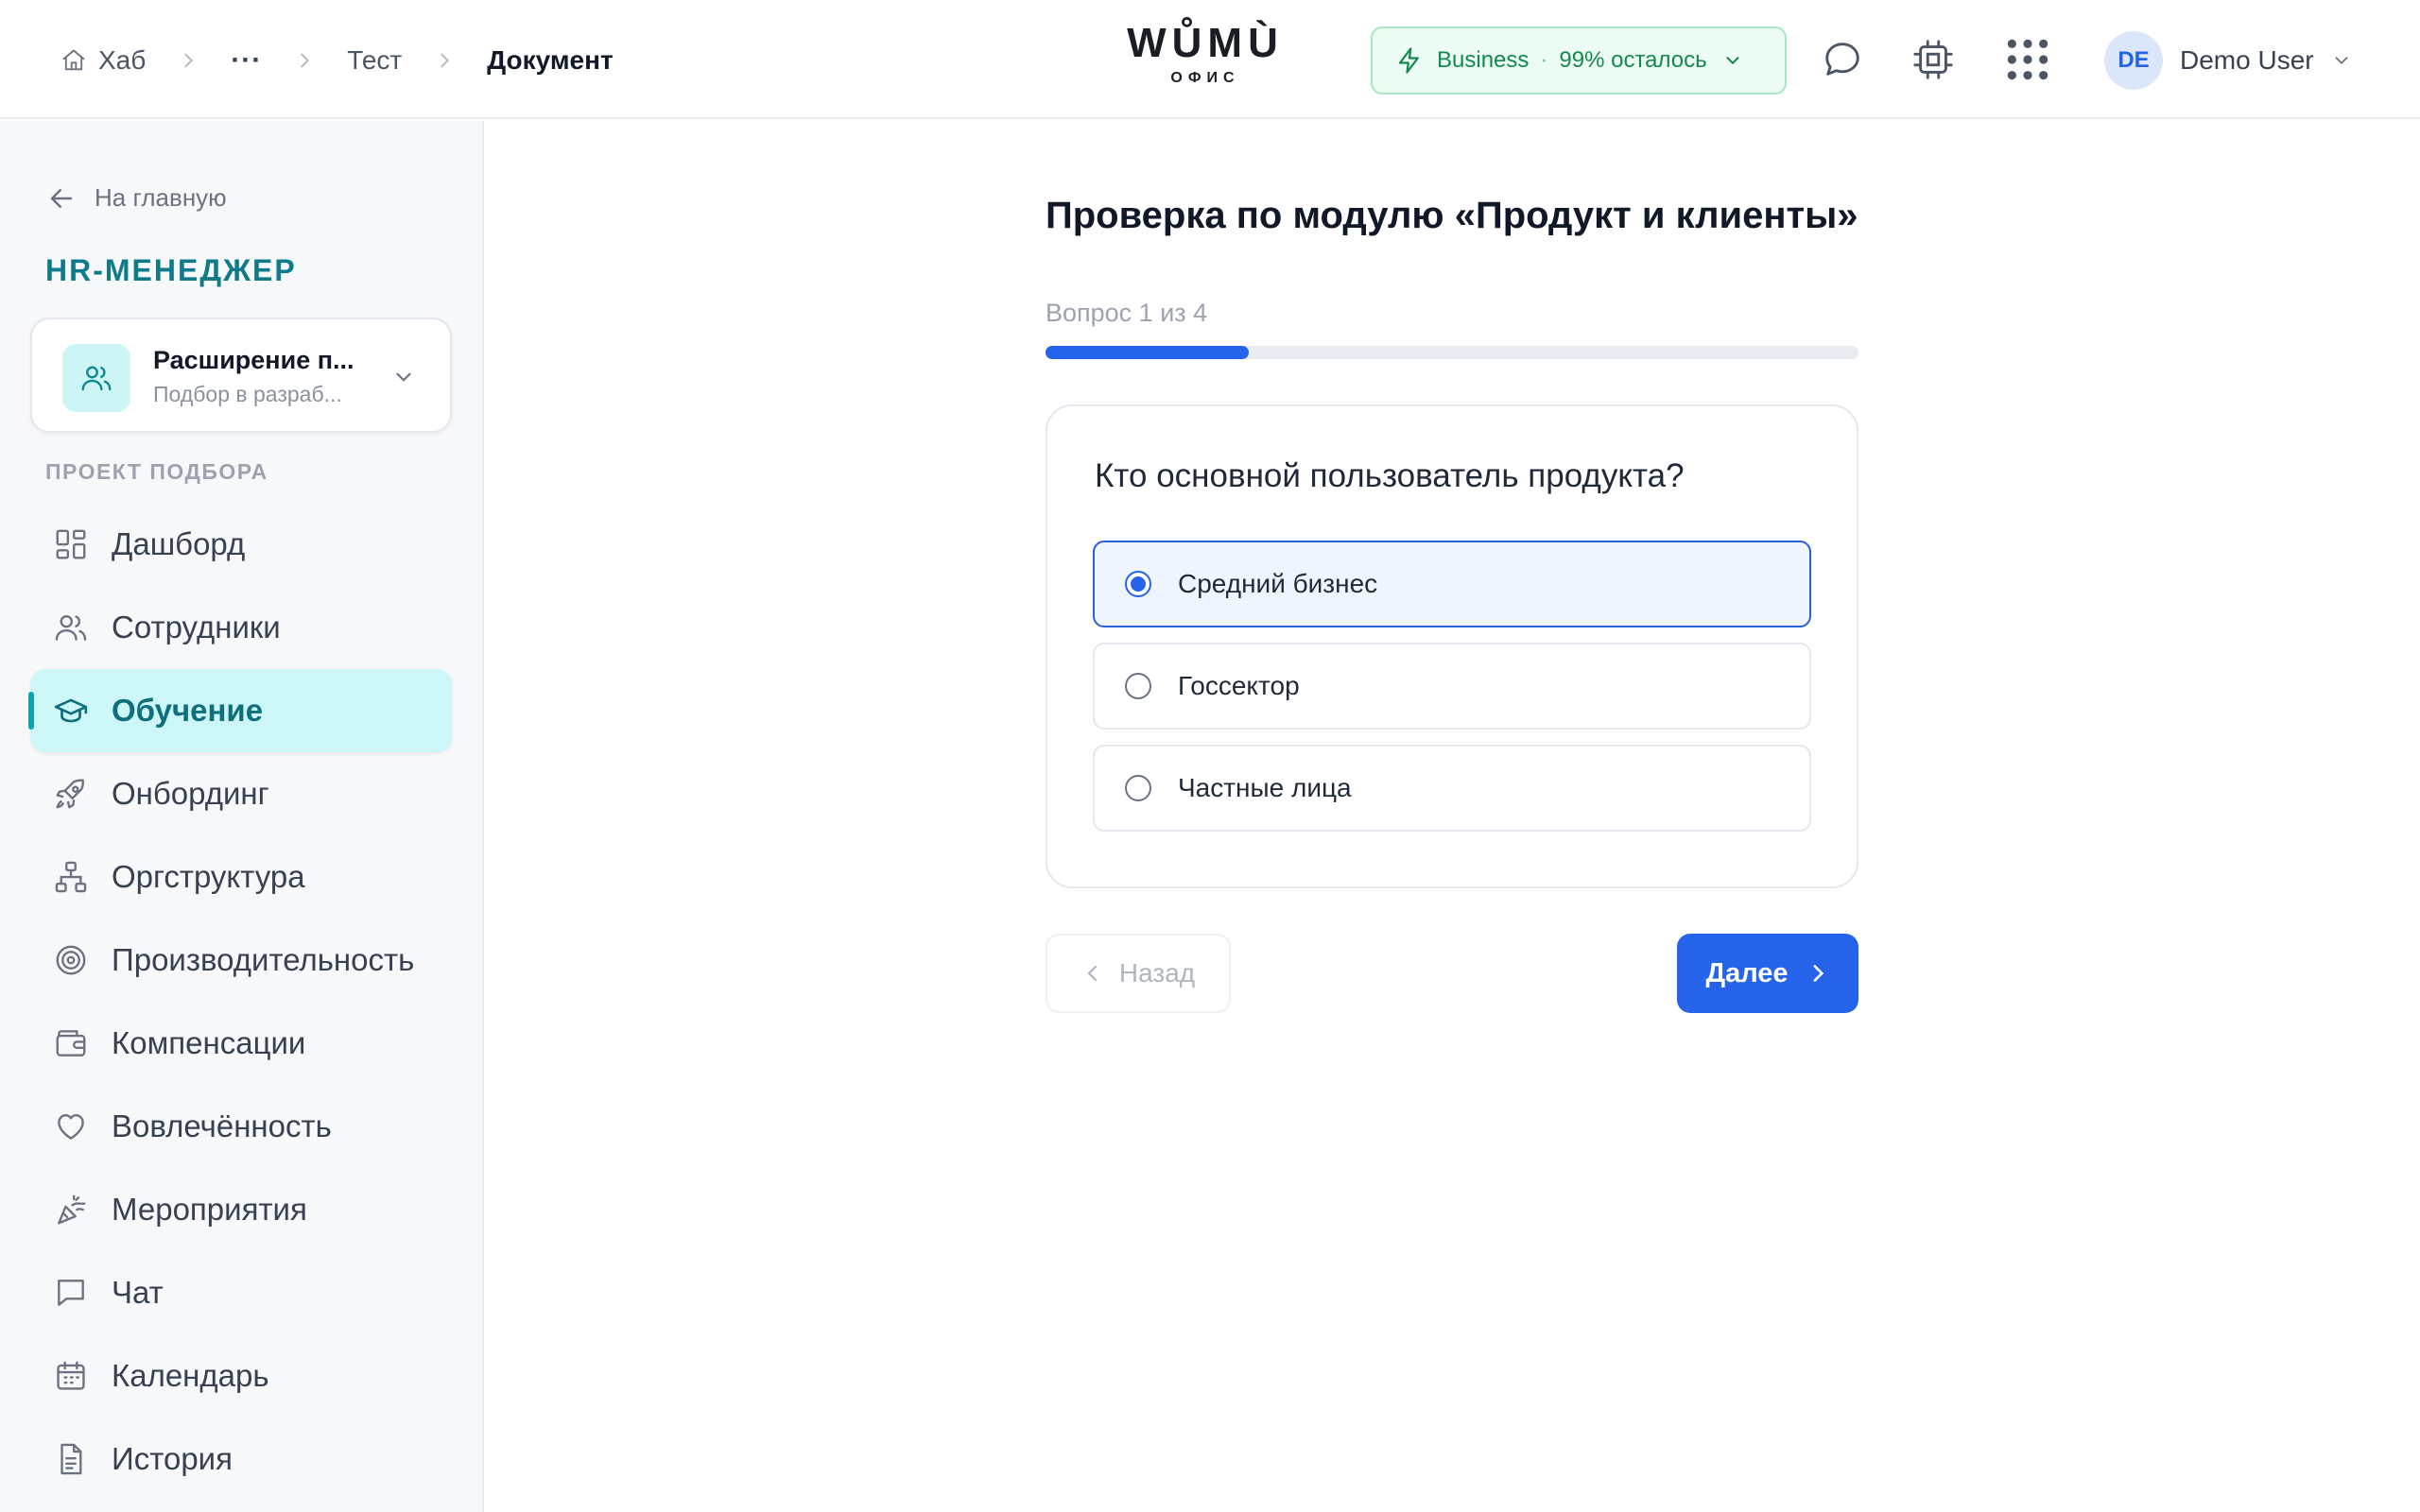  I want to click on sidebar-item-label: Вовлечённость, so click(222, 1125).